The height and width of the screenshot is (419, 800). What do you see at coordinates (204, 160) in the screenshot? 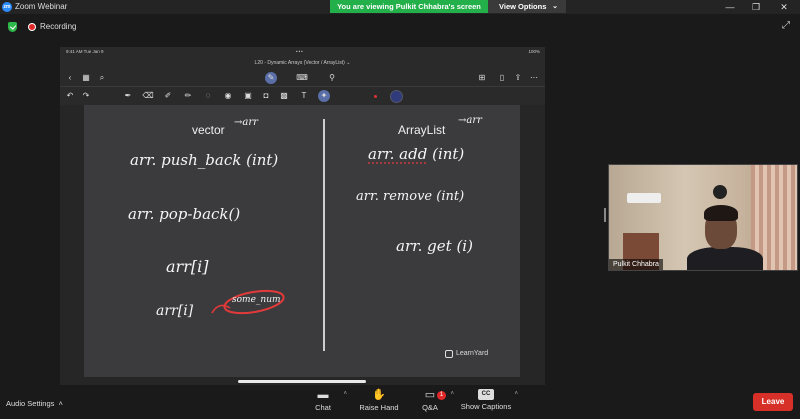
I see `left-line-push-back: arr. push_back (int)` at bounding box center [204, 160].